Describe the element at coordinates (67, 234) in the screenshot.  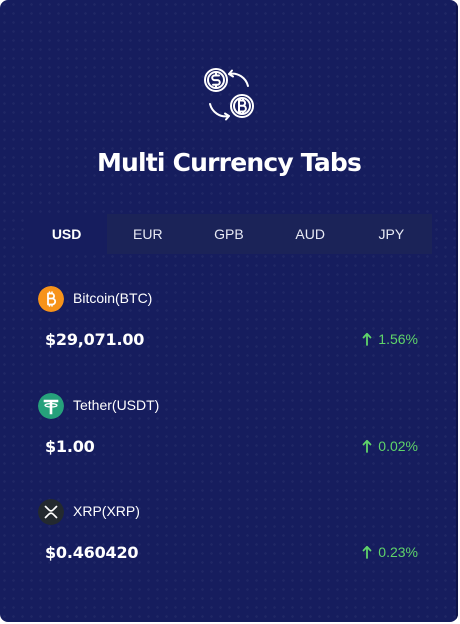
I see `tab-usd: USD` at that location.